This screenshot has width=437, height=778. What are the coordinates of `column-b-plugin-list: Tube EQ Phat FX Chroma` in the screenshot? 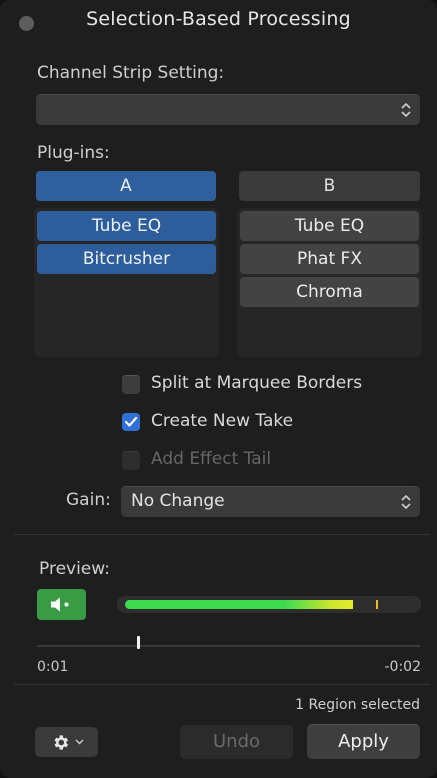 It's located at (329, 282).